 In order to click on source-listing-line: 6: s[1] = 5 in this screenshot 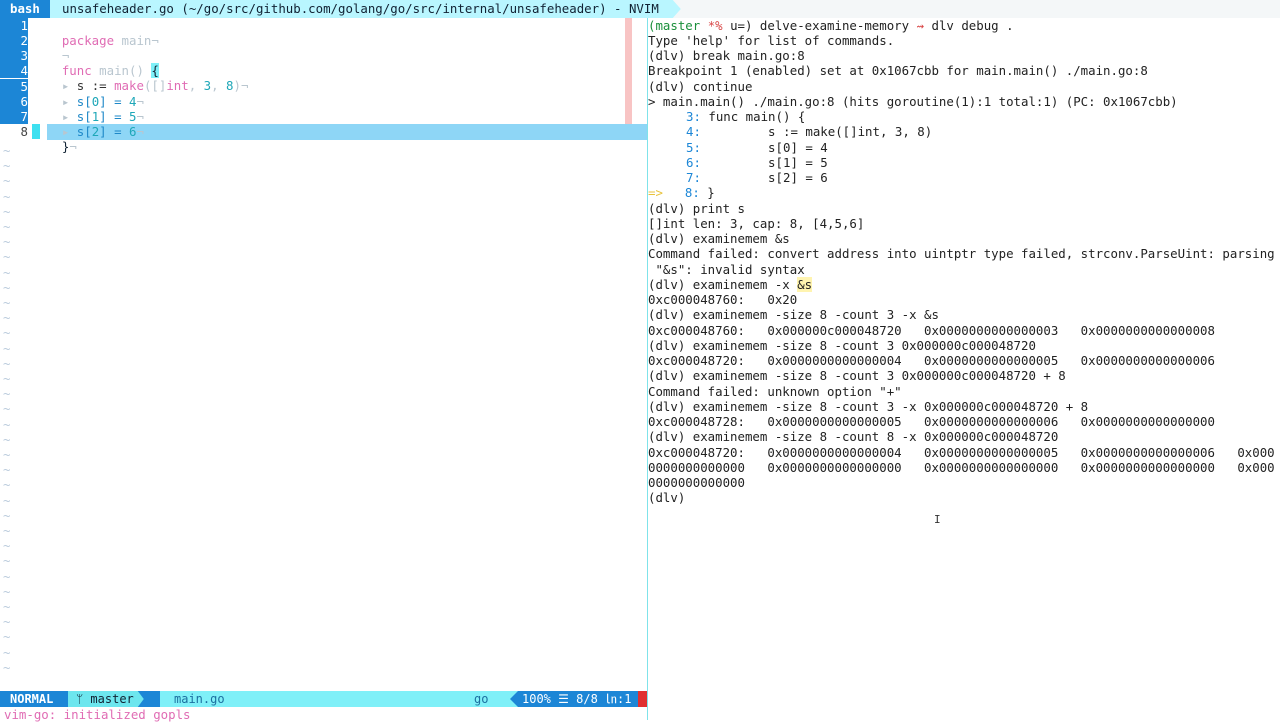, I will do `click(757, 162)`.